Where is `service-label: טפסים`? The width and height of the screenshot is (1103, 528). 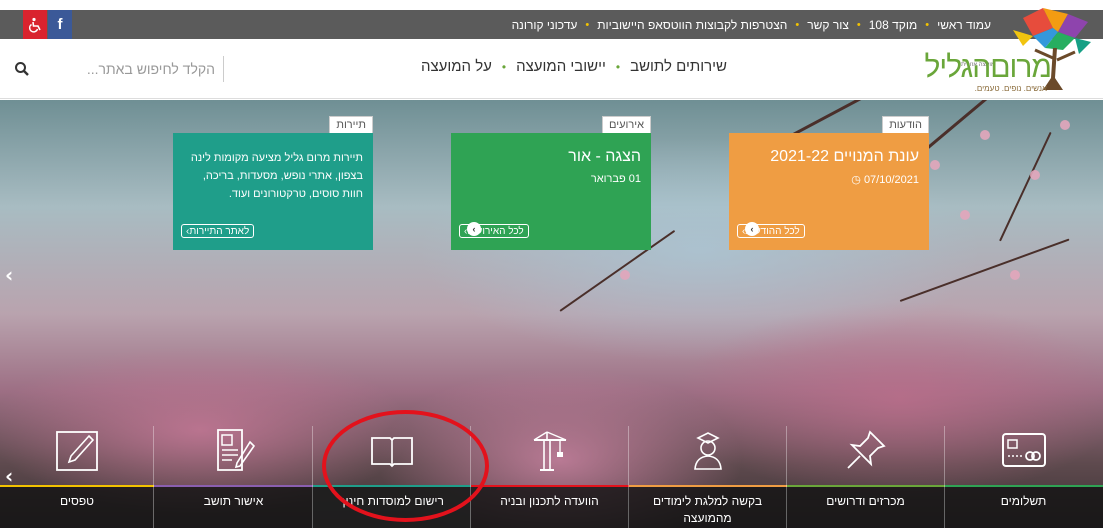
service-label: טפסים is located at coordinates (77, 501).